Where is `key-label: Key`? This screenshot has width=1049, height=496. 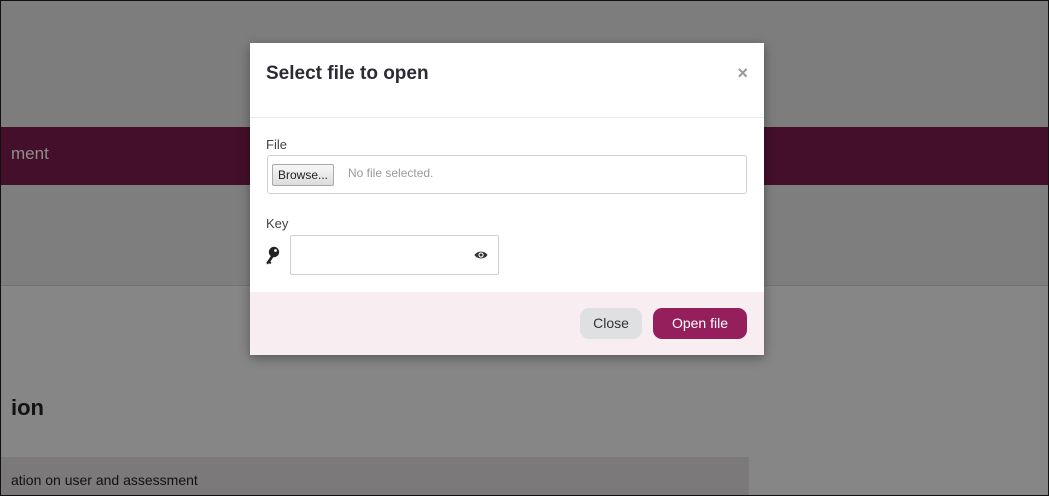 key-label: Key is located at coordinates (277, 223).